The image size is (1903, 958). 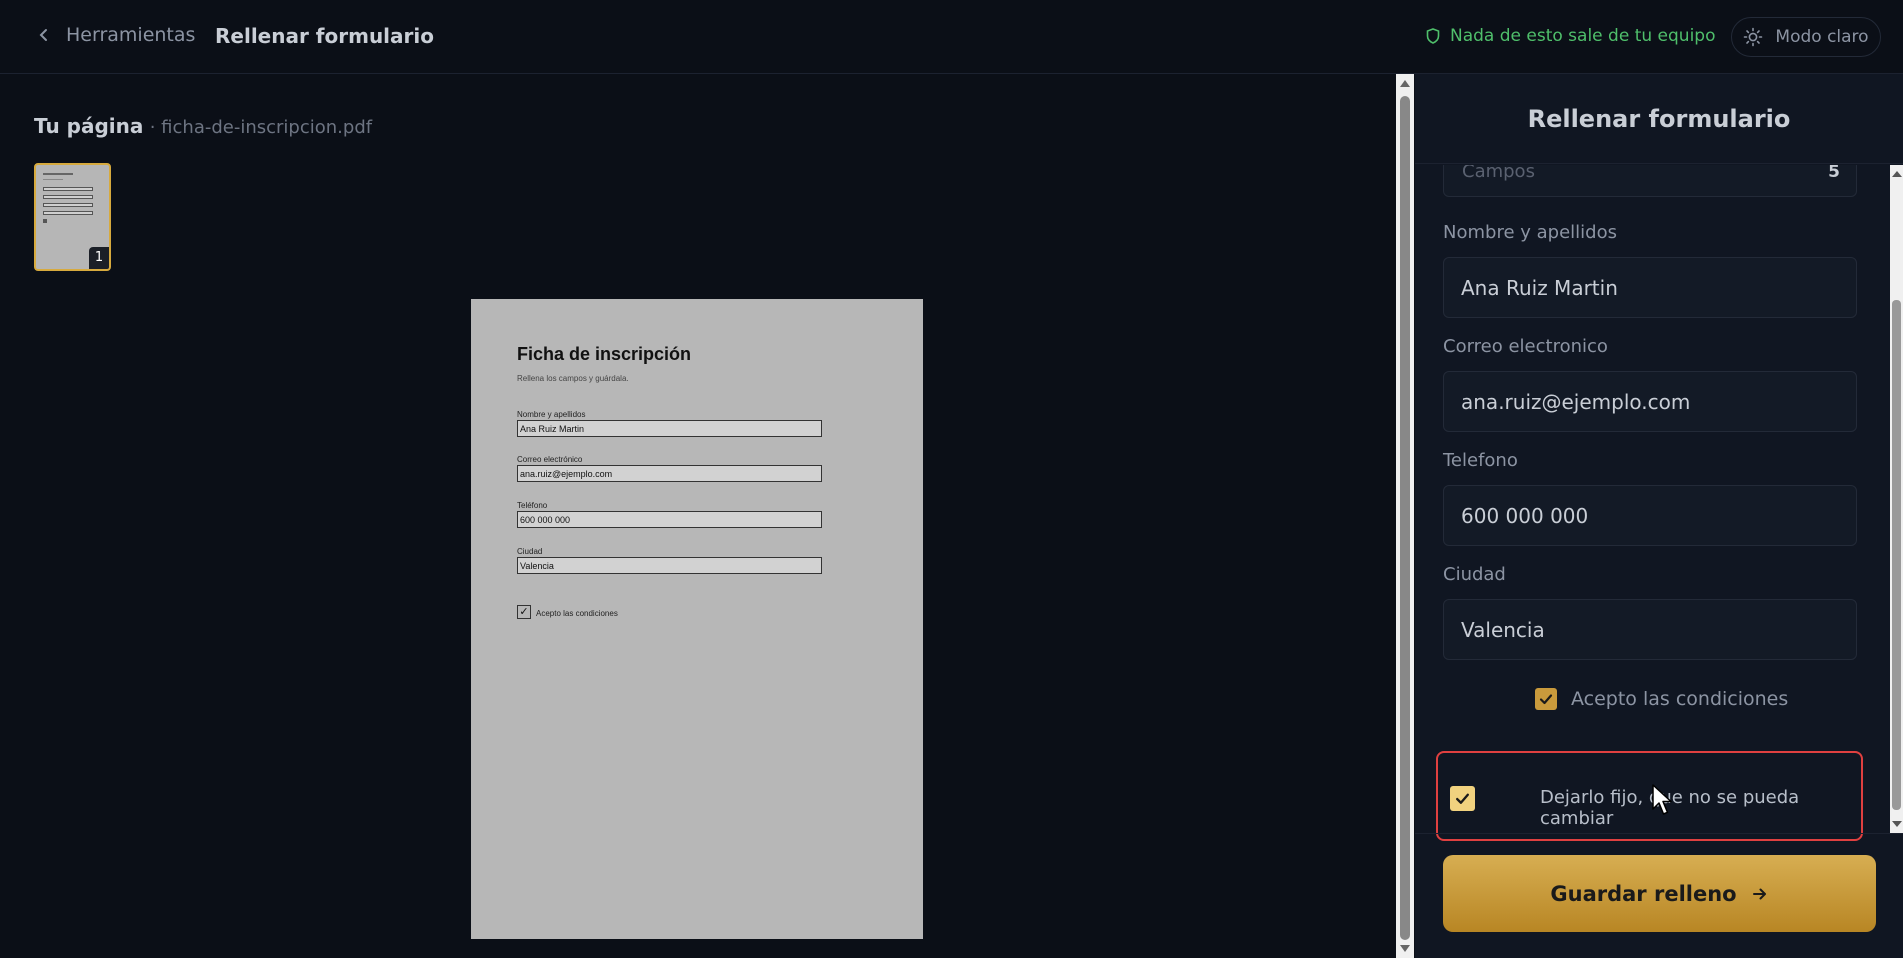 I want to click on accept-checkbox, so click(x=1546, y=699).